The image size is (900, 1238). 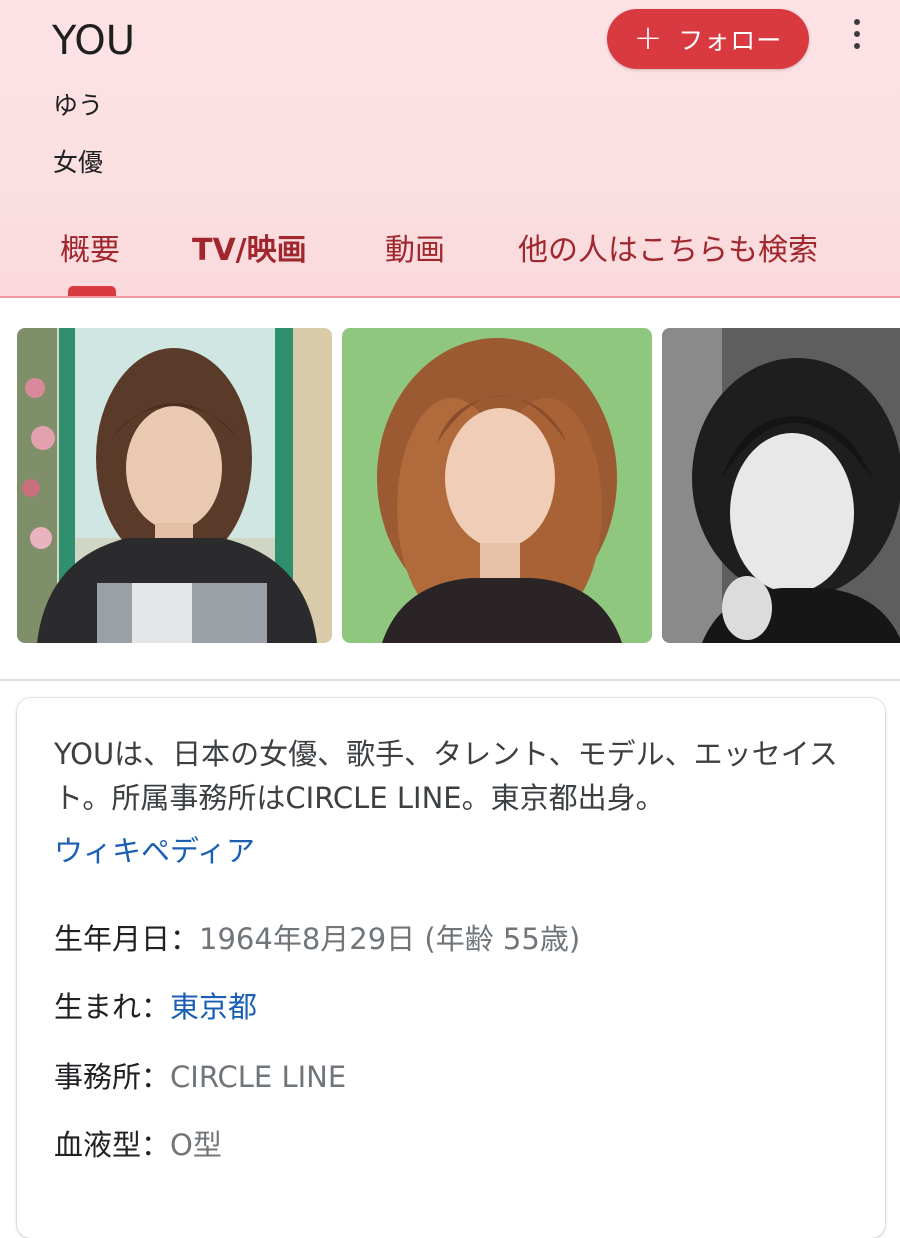 I want to click on tab-tv-movies: TV/映画, so click(x=249, y=247).